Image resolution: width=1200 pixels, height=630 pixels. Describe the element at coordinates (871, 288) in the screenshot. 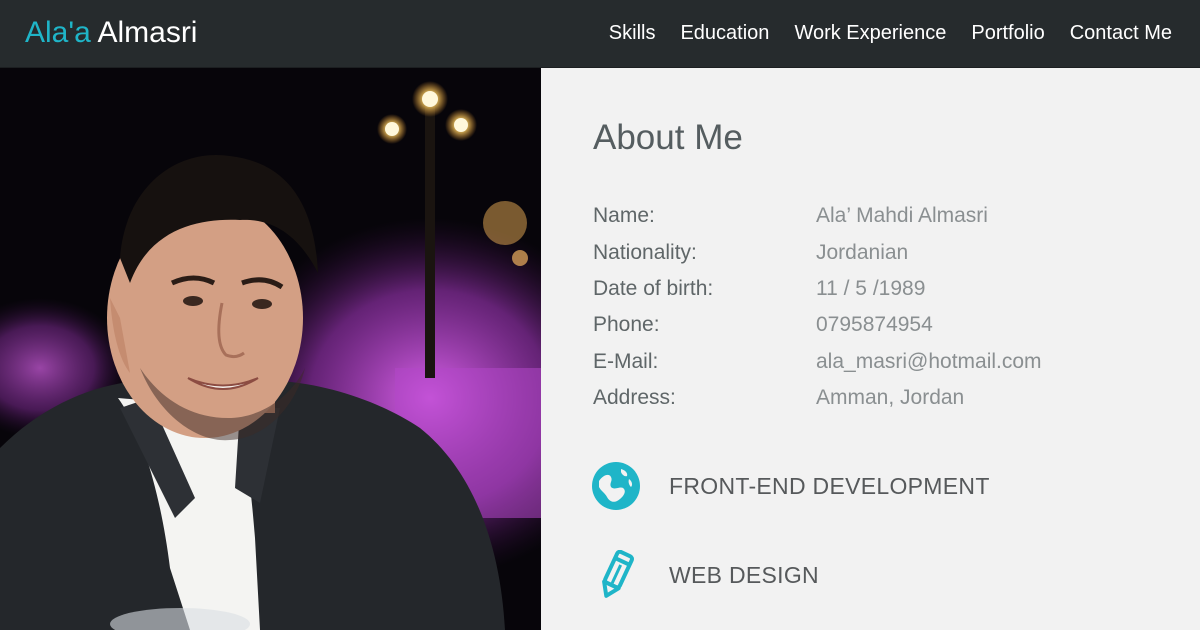

I see `info-value: 11 / 5 /1989` at that location.